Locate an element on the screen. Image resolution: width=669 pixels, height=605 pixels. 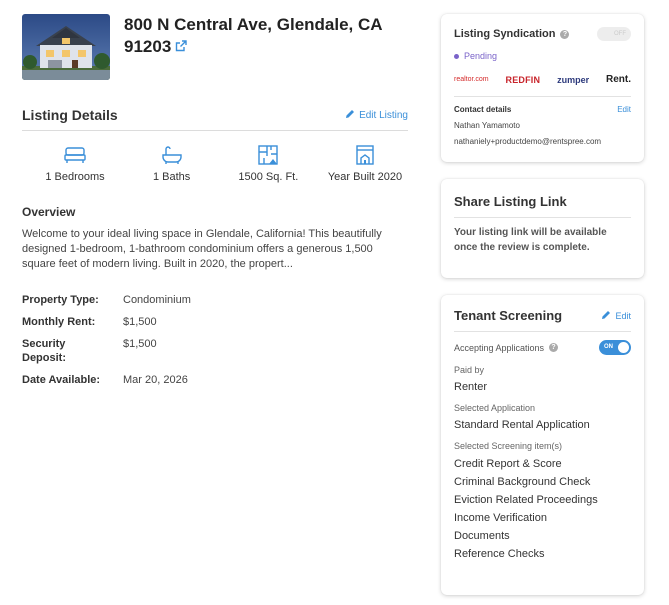
paid-by-label: Paid by is located at coordinates (469, 370).